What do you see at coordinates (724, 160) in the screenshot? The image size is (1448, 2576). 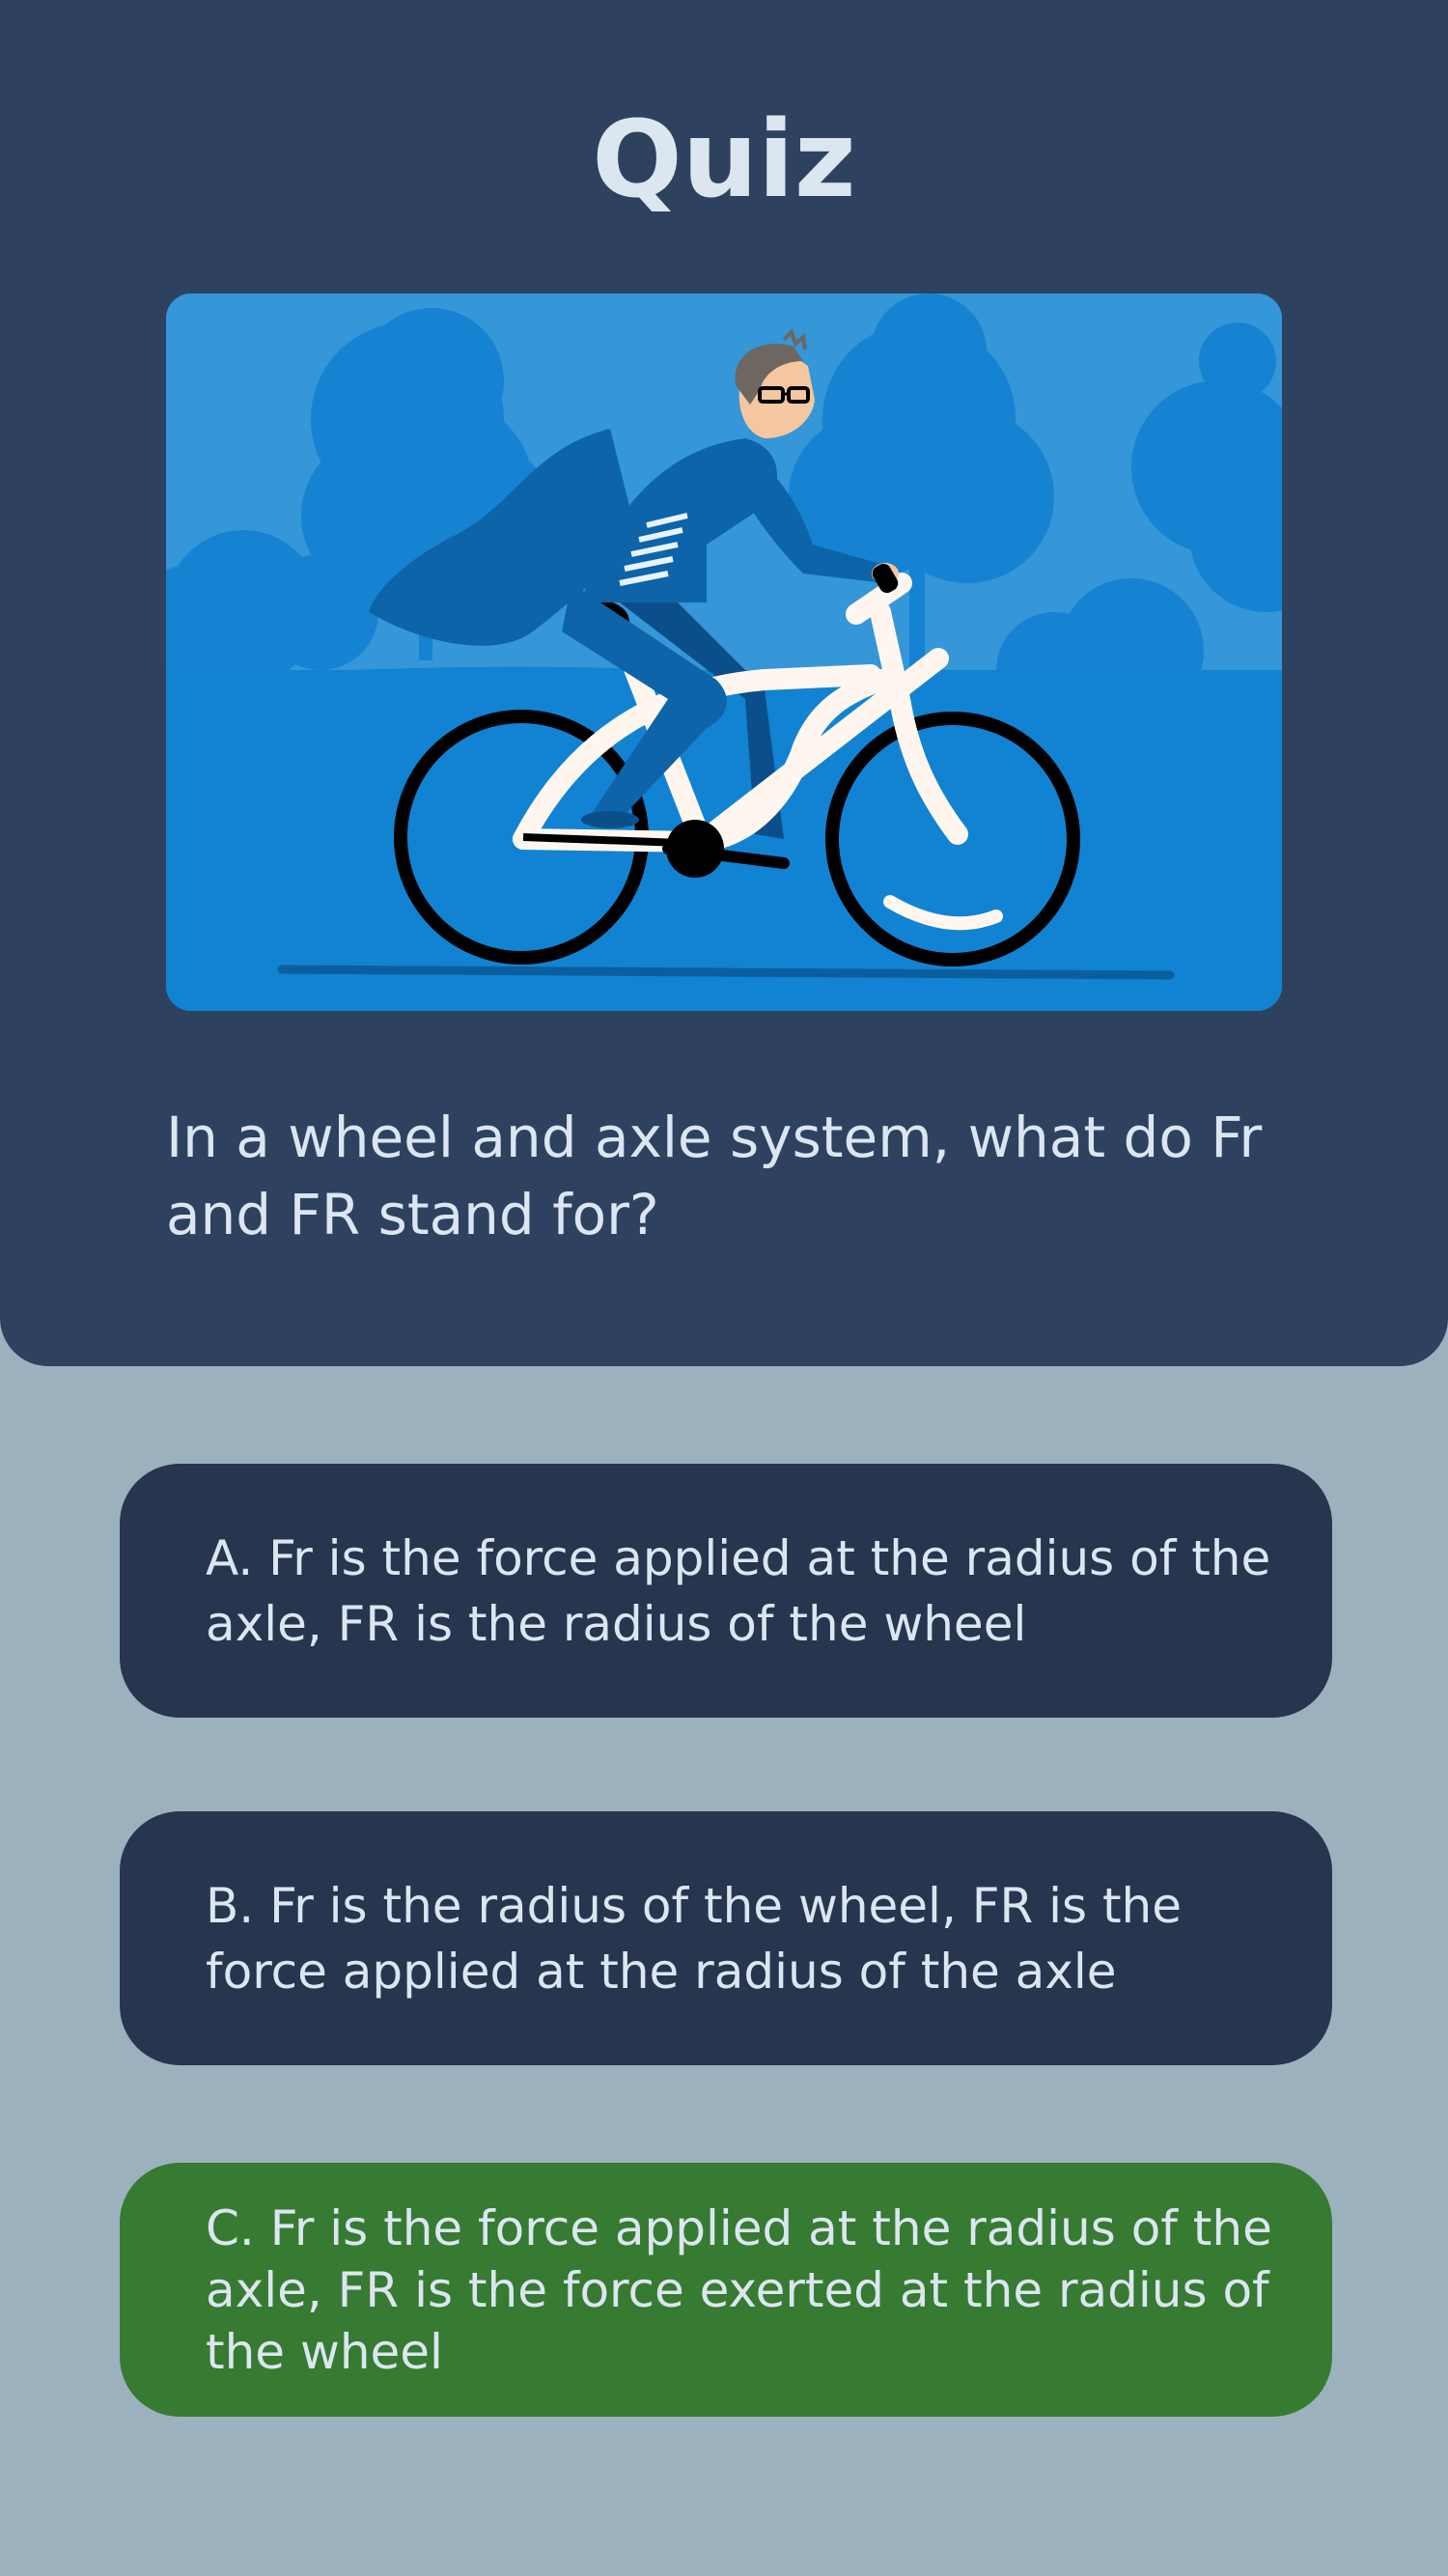 I see `page-title: Quiz` at bounding box center [724, 160].